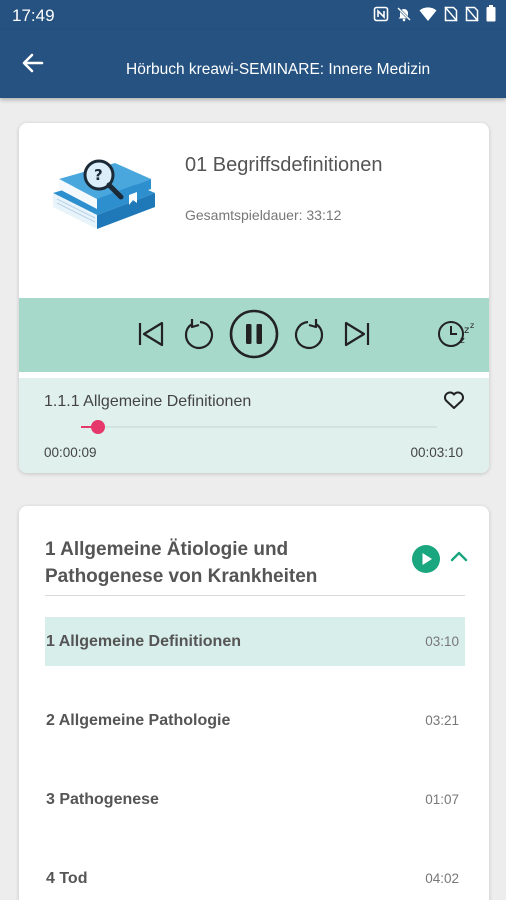 The image size is (506, 900). I want to click on total-time: 00:03:10, so click(436, 452).